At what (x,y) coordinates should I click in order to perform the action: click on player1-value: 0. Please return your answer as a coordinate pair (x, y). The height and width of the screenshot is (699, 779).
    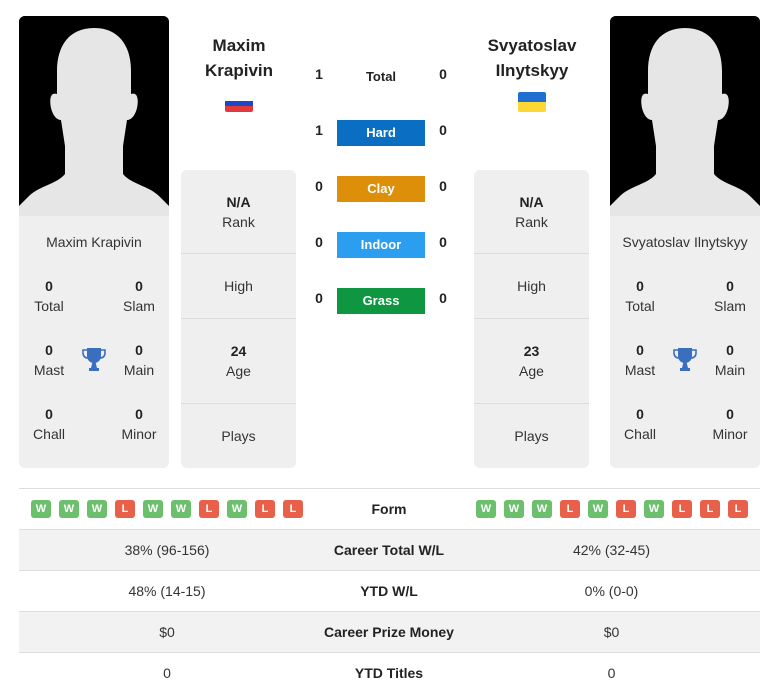
    Looking at the image, I should click on (167, 673).